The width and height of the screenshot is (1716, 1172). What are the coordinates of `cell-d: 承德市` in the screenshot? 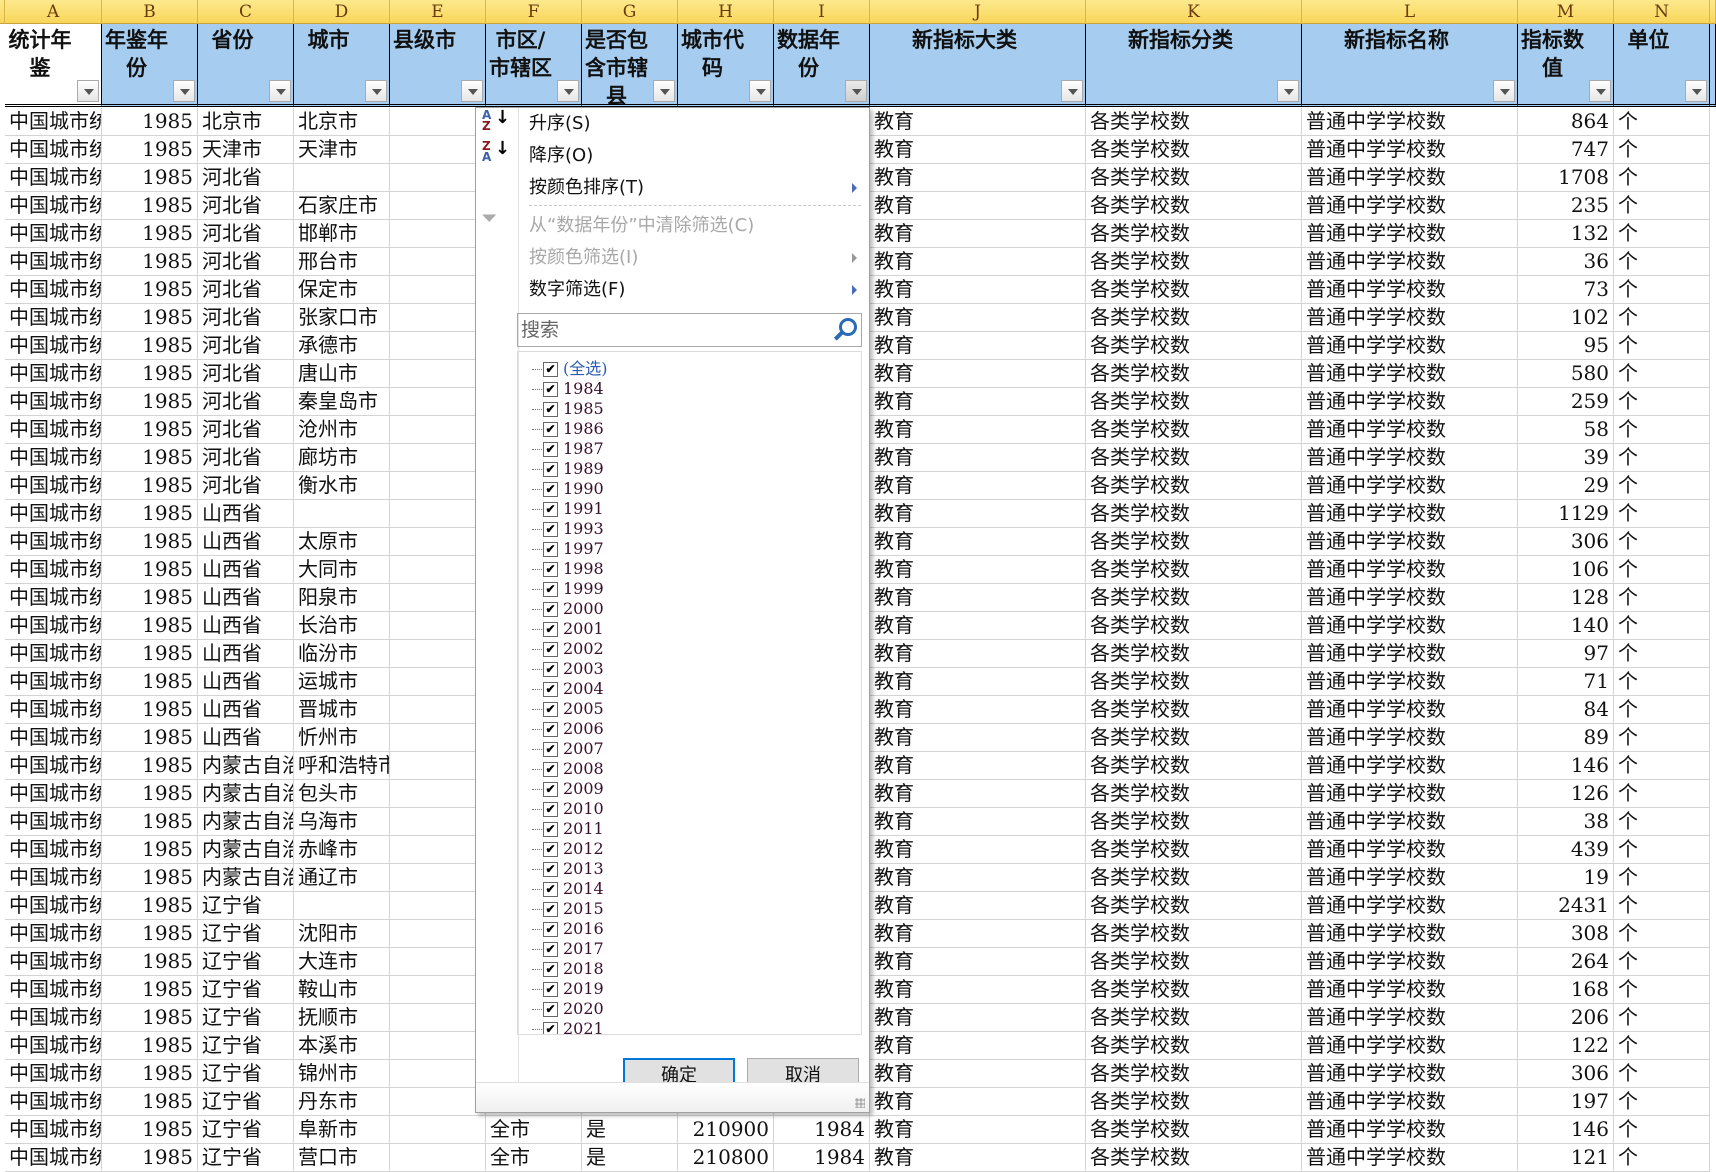 It's located at (342, 346).